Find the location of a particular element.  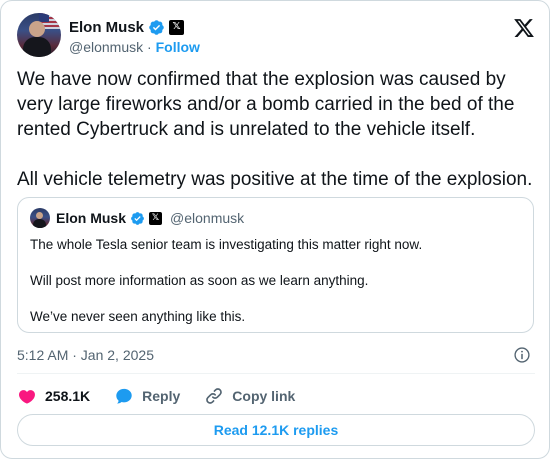

quoted-paragraph: We’ve never seen anything like this. is located at coordinates (138, 316).